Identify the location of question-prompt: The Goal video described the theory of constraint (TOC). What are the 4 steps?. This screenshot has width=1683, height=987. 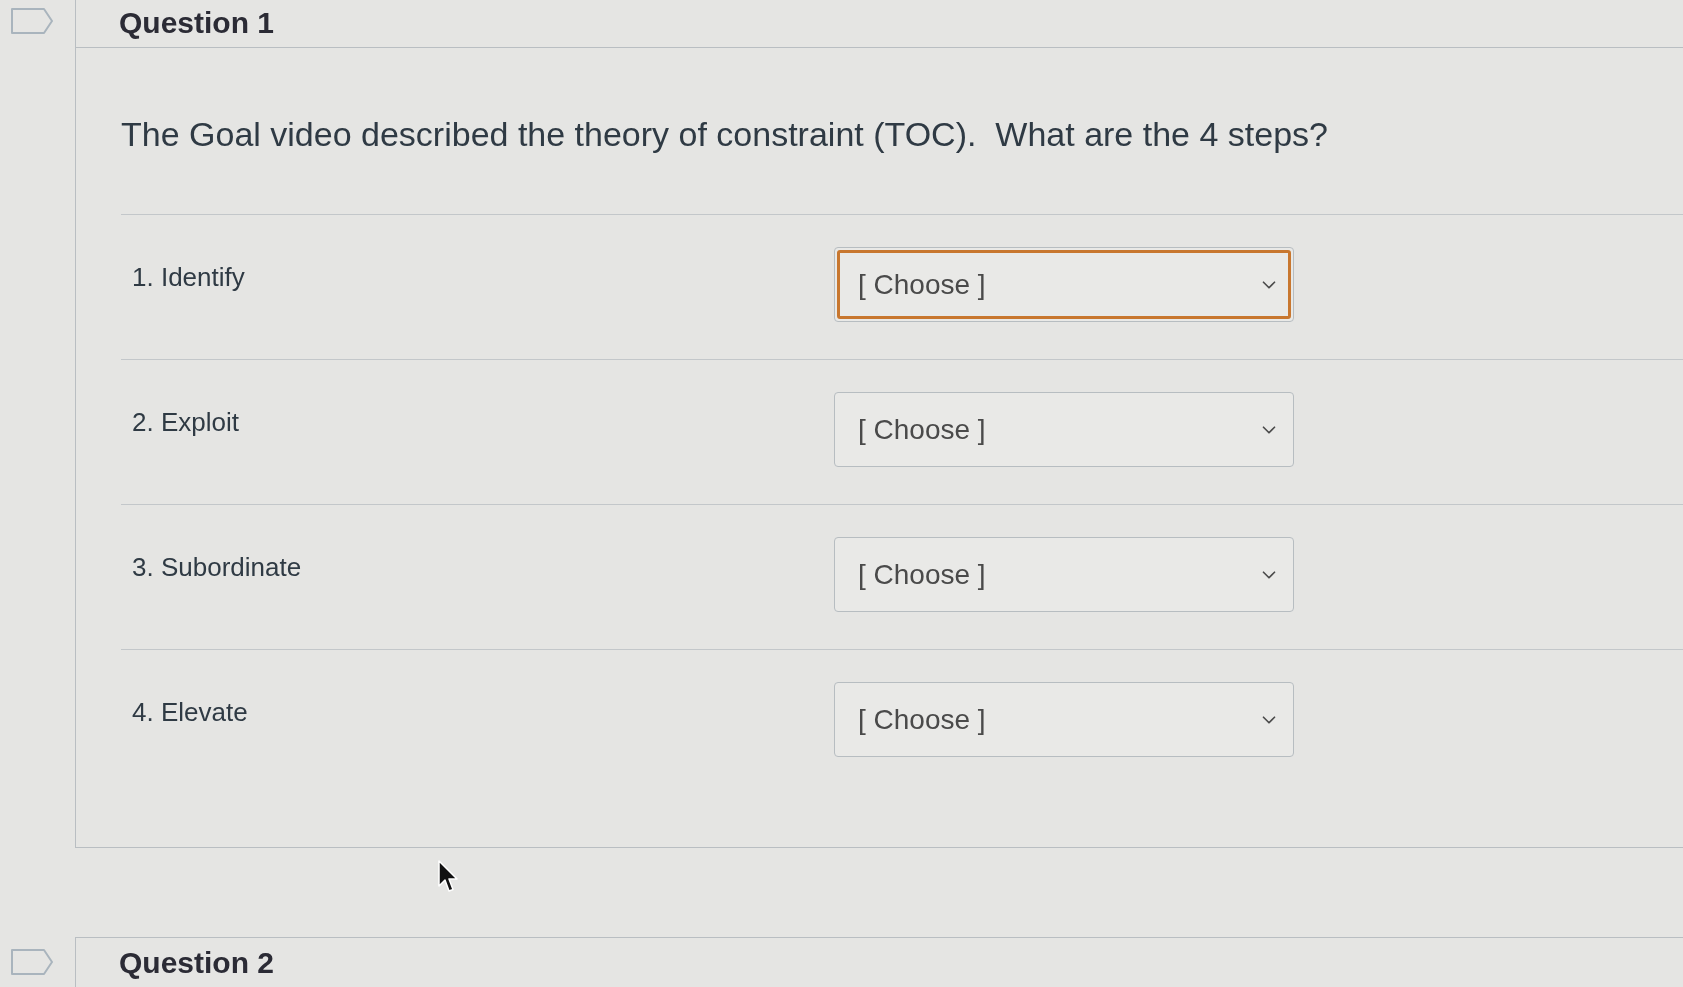
(724, 134).